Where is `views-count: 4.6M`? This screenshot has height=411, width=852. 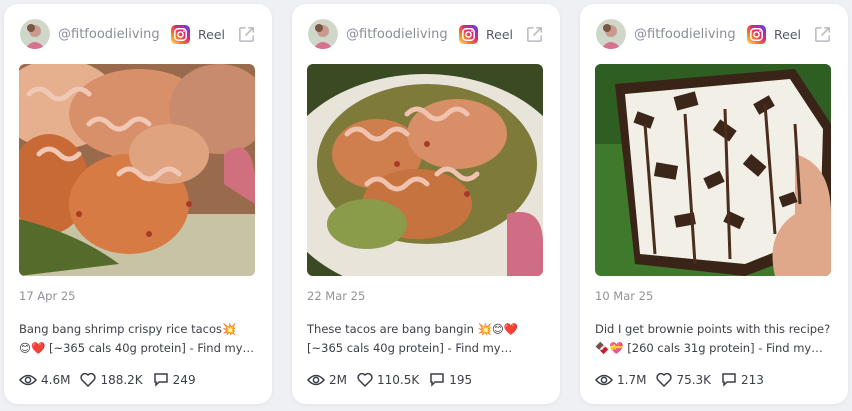 views-count: 4.6M is located at coordinates (56, 379).